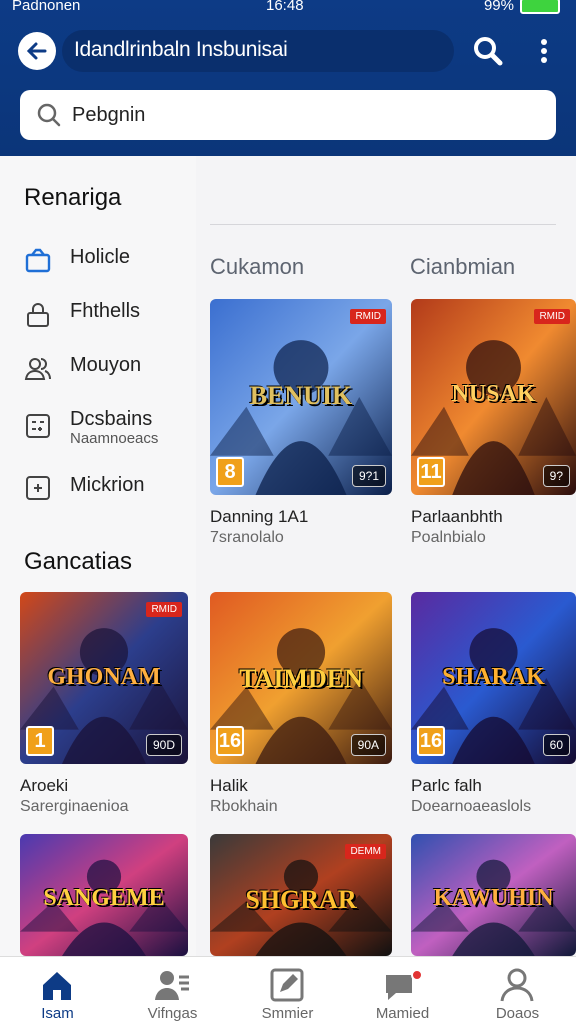 This screenshot has width=576, height=1024. Describe the element at coordinates (181, 49) in the screenshot. I see `page-title: Idandlrinbaln Insbunisai` at that location.